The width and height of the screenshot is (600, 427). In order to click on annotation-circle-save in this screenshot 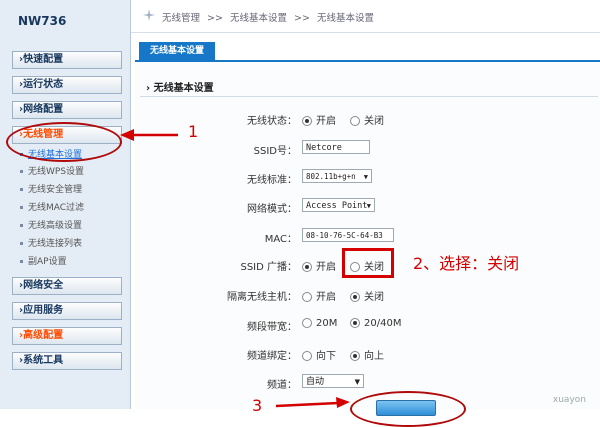, I will do `click(408, 409)`.